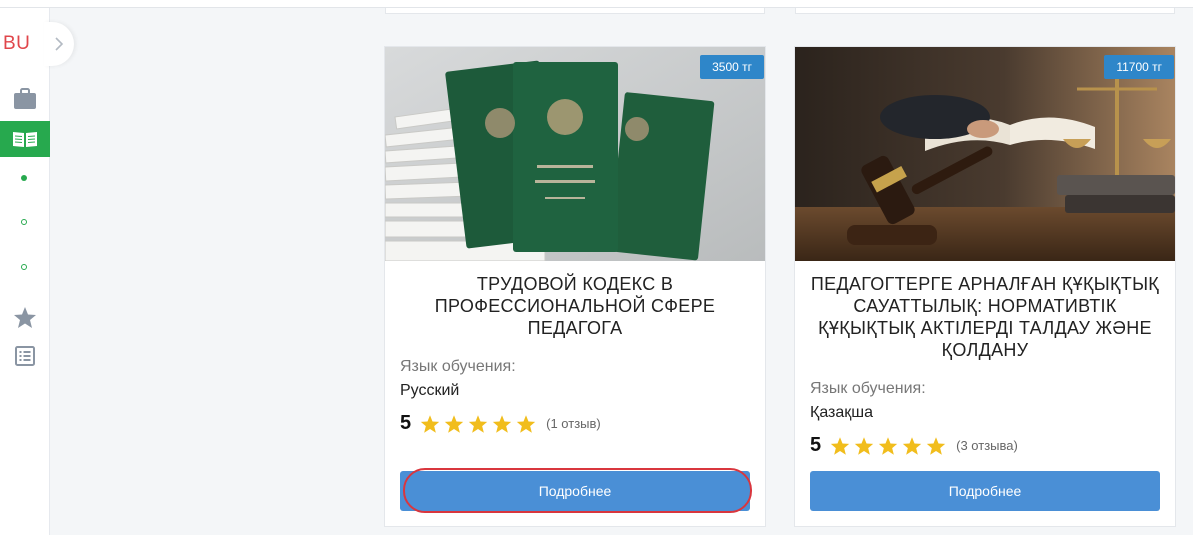  I want to click on sidebar-item-starred, so click(25, 317).